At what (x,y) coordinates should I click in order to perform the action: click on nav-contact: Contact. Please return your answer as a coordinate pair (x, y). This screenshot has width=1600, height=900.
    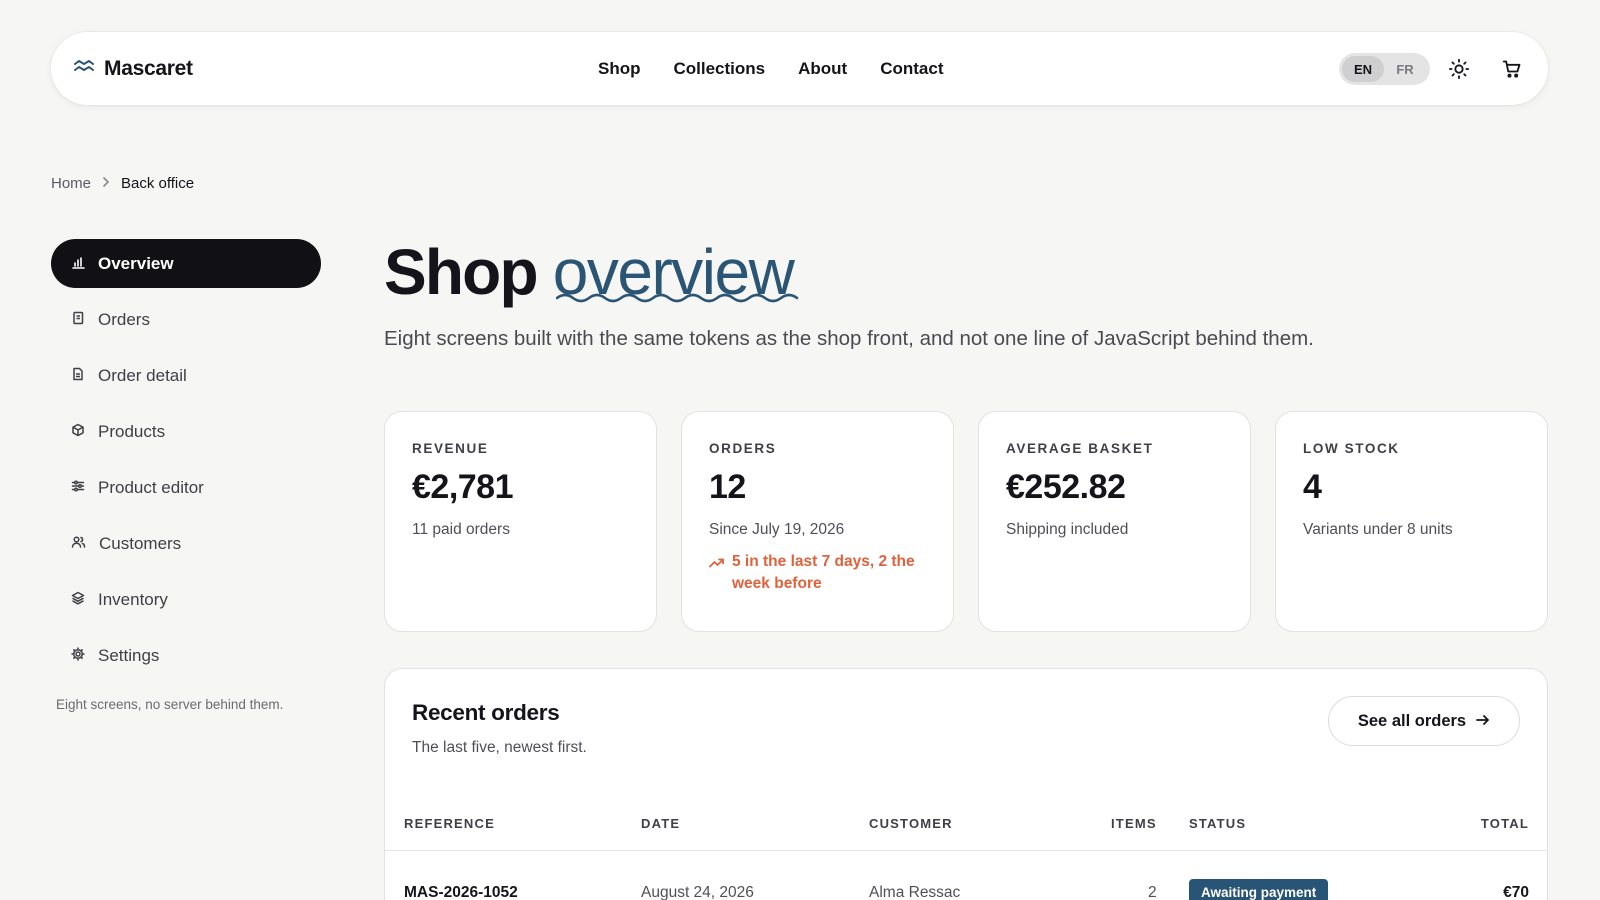
    Looking at the image, I should click on (911, 69).